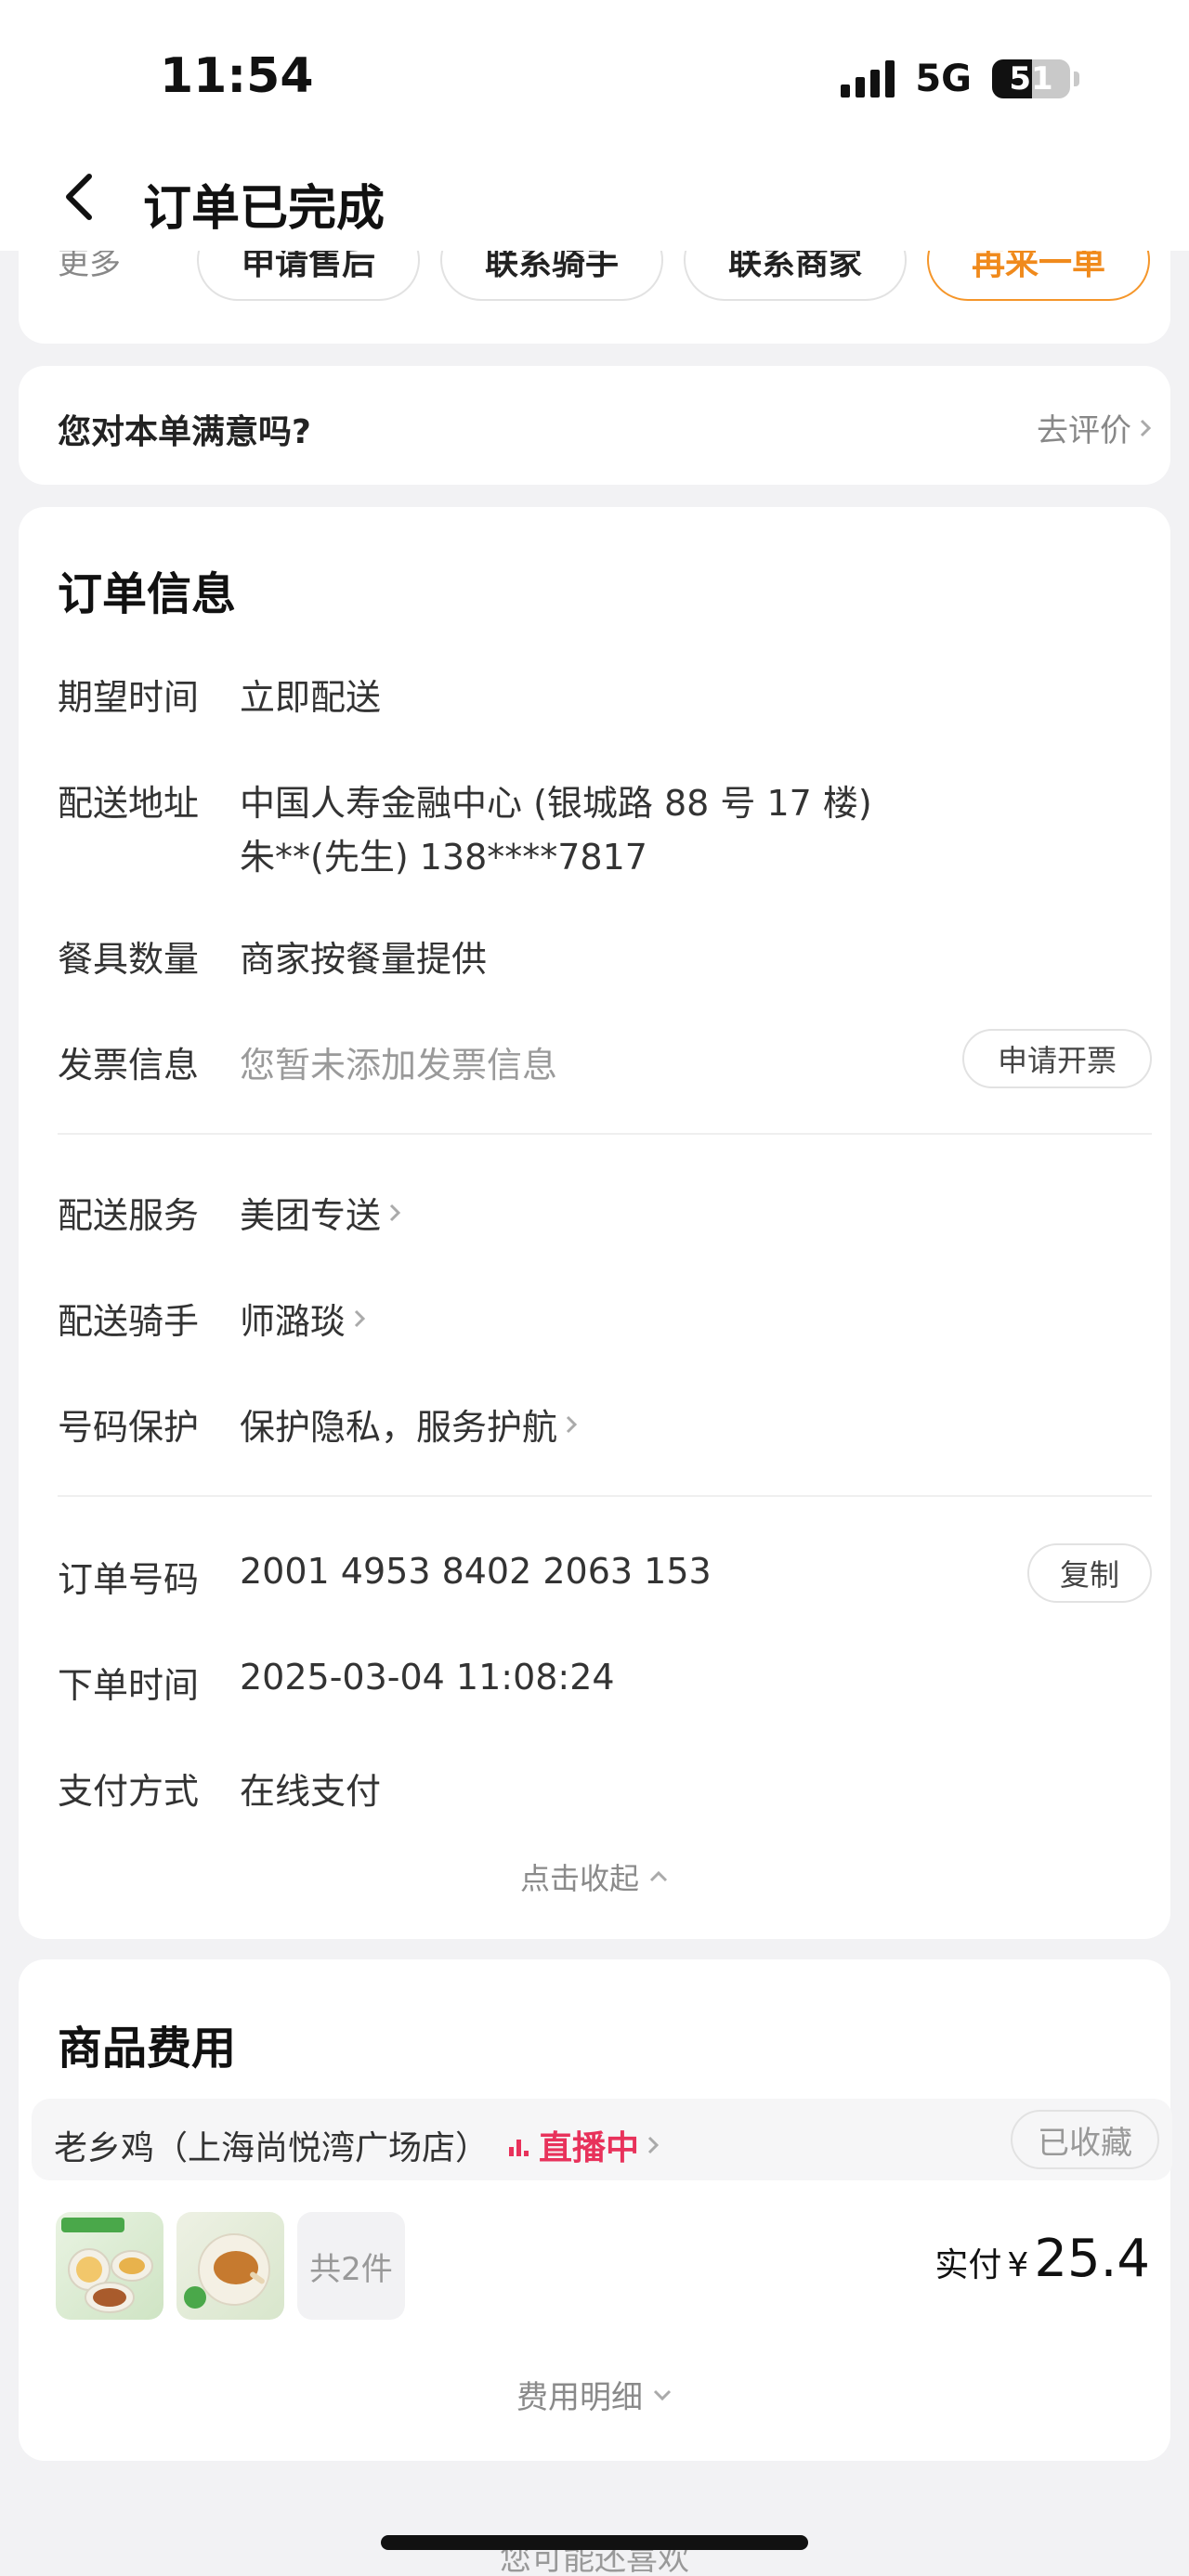 This screenshot has width=1189, height=2576. I want to click on total-paid: 实付 ¥ 25.4, so click(1042, 2259).